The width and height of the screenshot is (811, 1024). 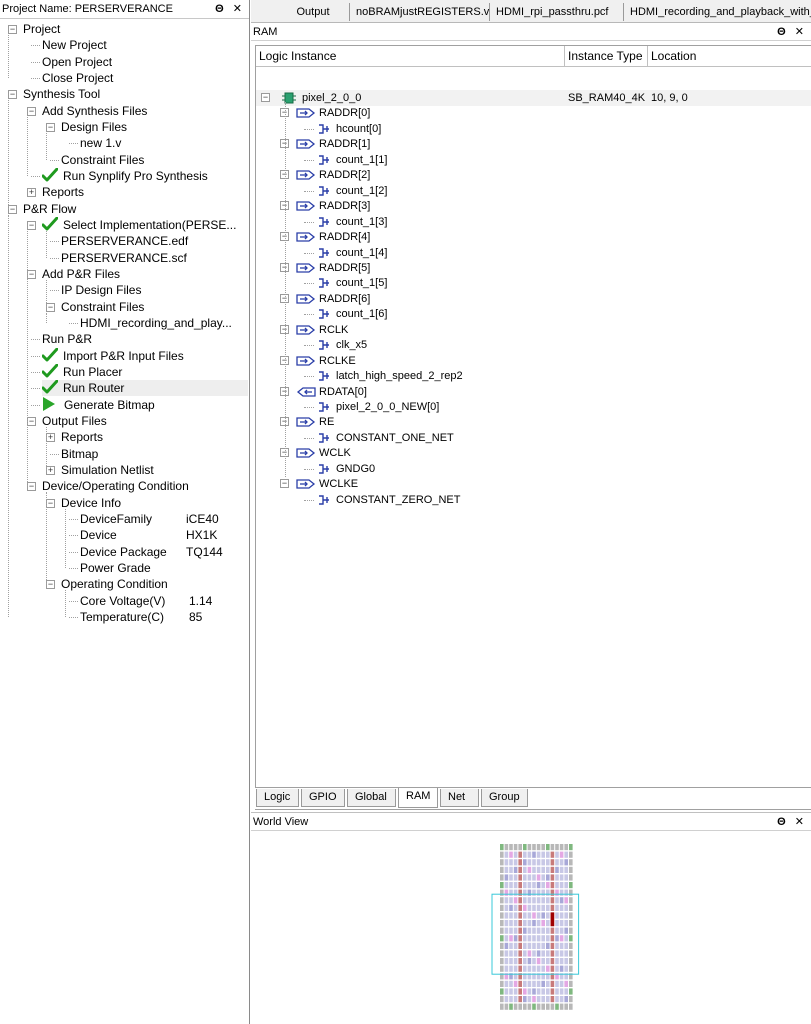 What do you see at coordinates (533, 345) in the screenshot?
I see `ram-net-row: clk_x5` at bounding box center [533, 345].